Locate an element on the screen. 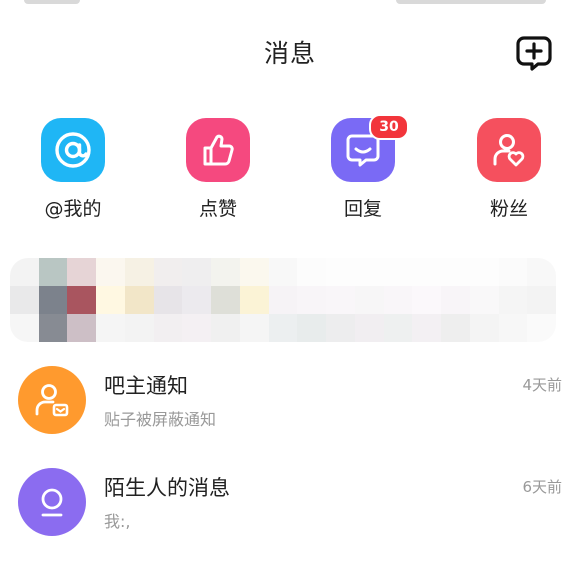 Image resolution: width=580 pixels, height=561 pixels. fan-user-heart-icon is located at coordinates (509, 150).